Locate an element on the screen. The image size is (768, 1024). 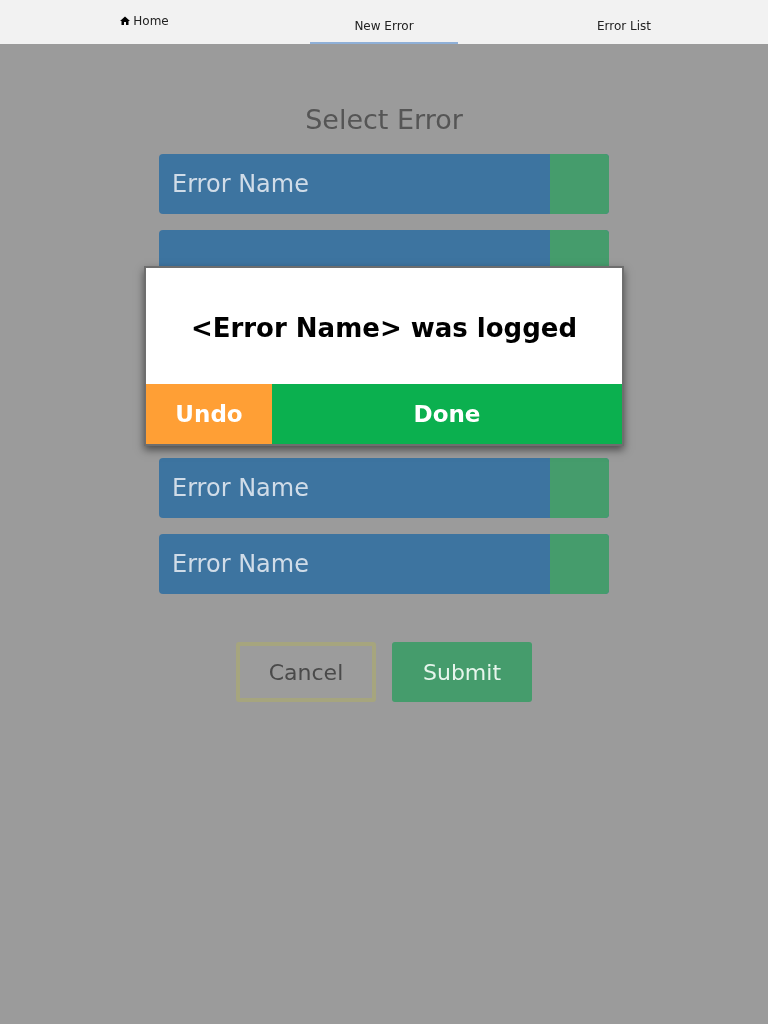
nav-tab: Home is located at coordinates (144, 22).